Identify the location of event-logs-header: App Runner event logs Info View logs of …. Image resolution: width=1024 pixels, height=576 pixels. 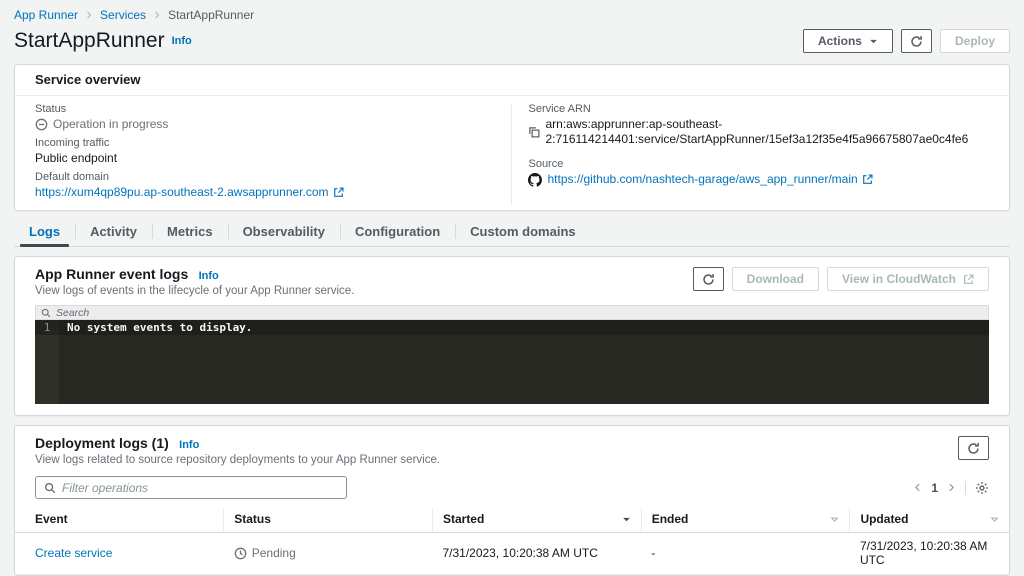
(194, 282).